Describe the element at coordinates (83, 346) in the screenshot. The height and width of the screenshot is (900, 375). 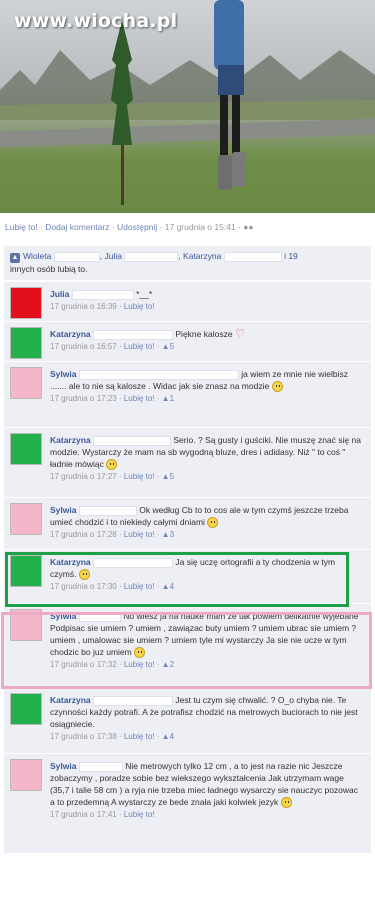
I see `comment-time: 17 grudnia o 16:57` at that location.